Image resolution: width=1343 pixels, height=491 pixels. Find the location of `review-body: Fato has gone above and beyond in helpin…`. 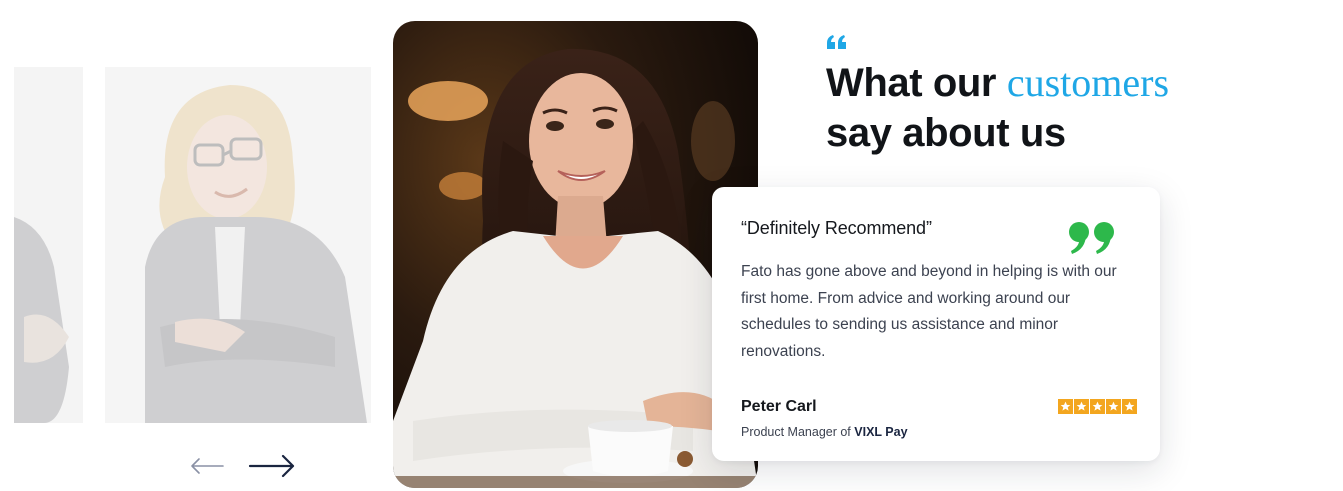

review-body: Fato has gone above and beyond in helpin… is located at coordinates (929, 311).